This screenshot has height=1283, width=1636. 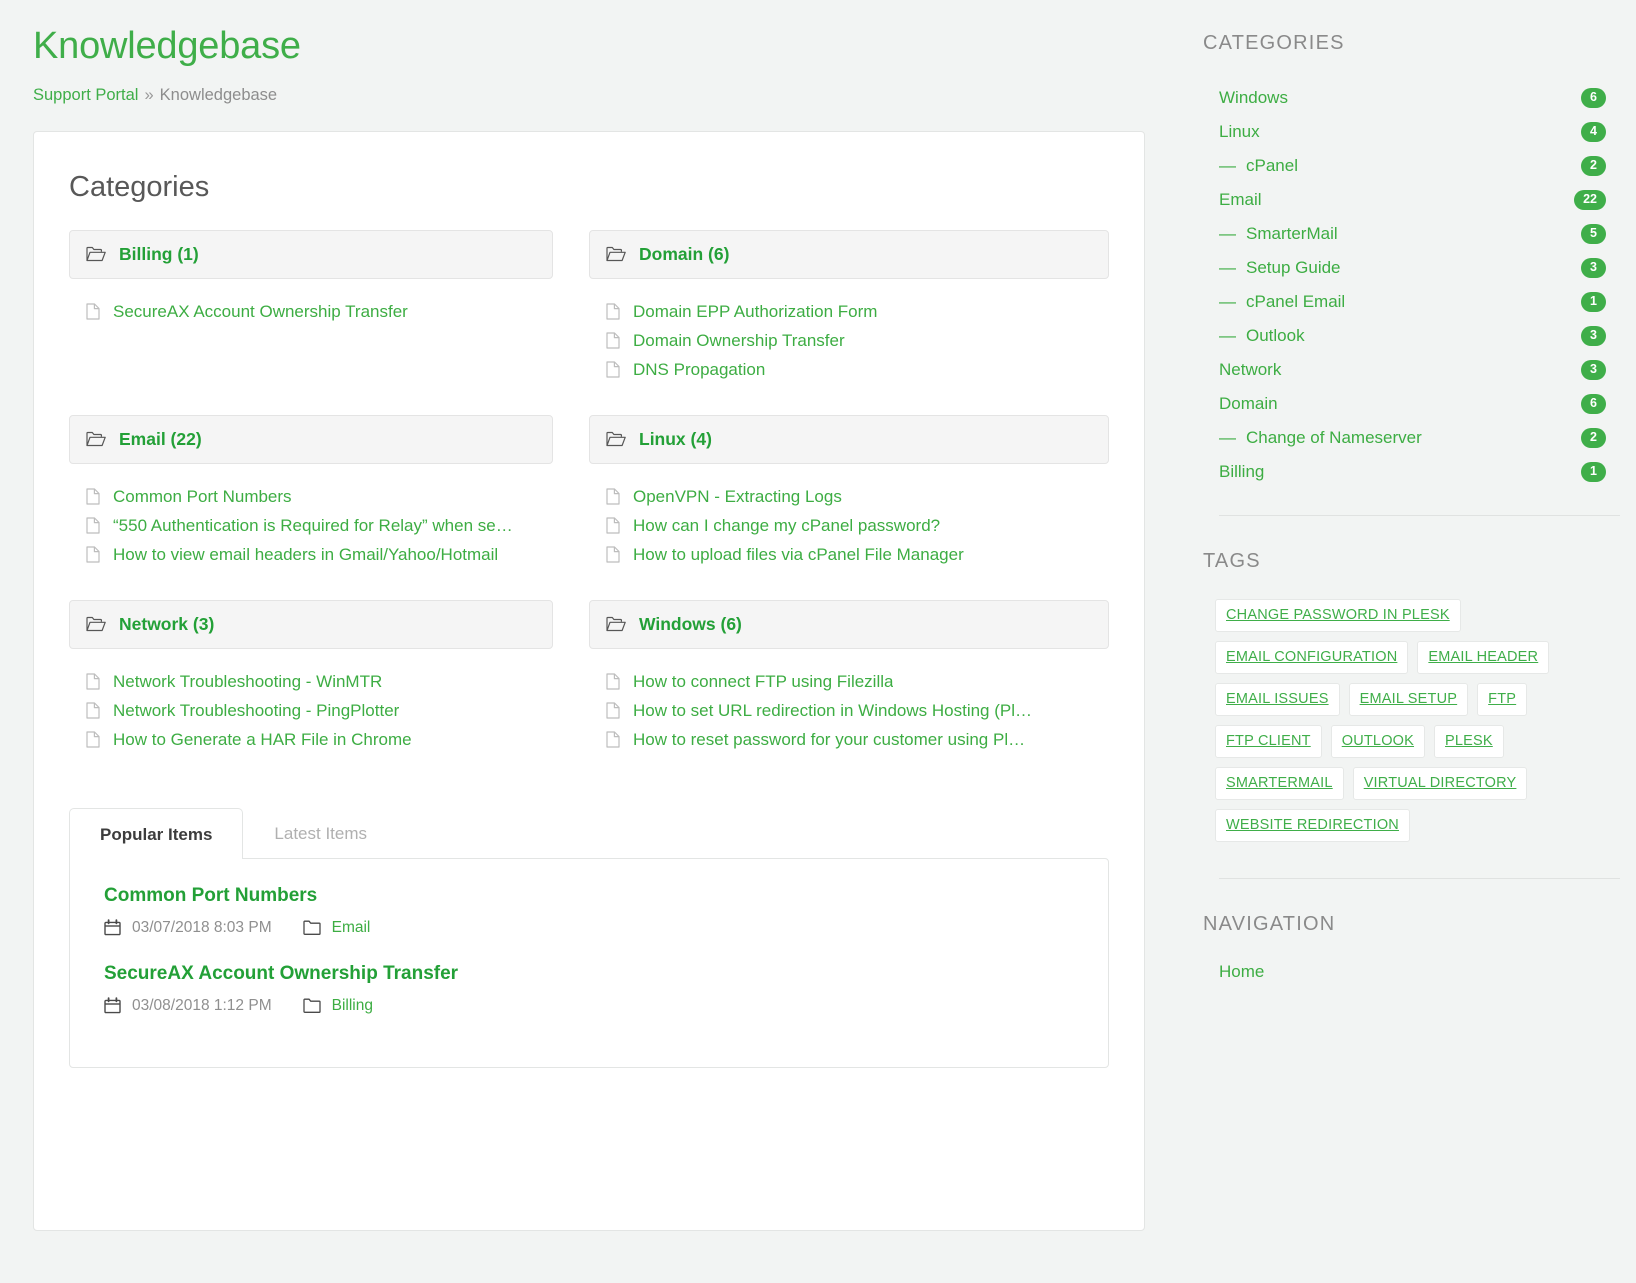 What do you see at coordinates (739, 341) in the screenshot?
I see `category-article-link: Domain Ownership Transfer` at bounding box center [739, 341].